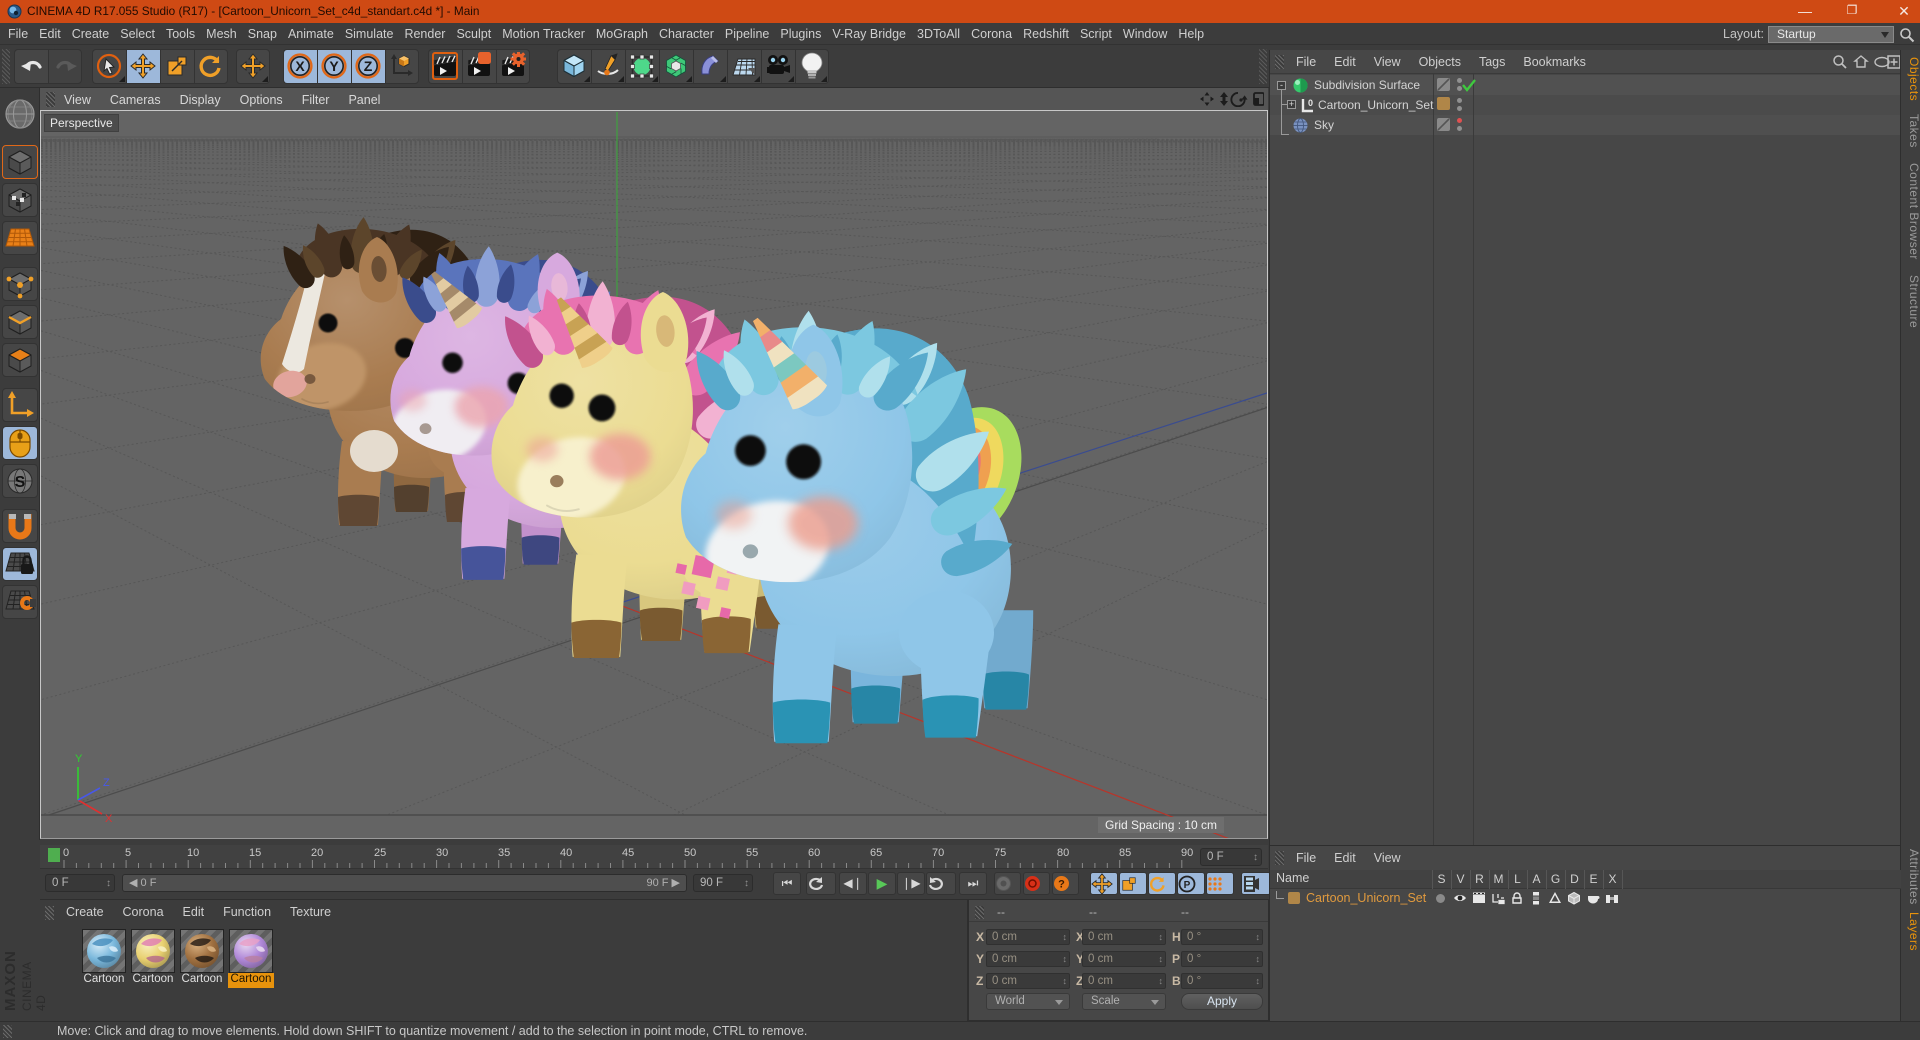 The width and height of the screenshot is (1920, 1040). I want to click on svg-text: 0, so click(1310, 103).